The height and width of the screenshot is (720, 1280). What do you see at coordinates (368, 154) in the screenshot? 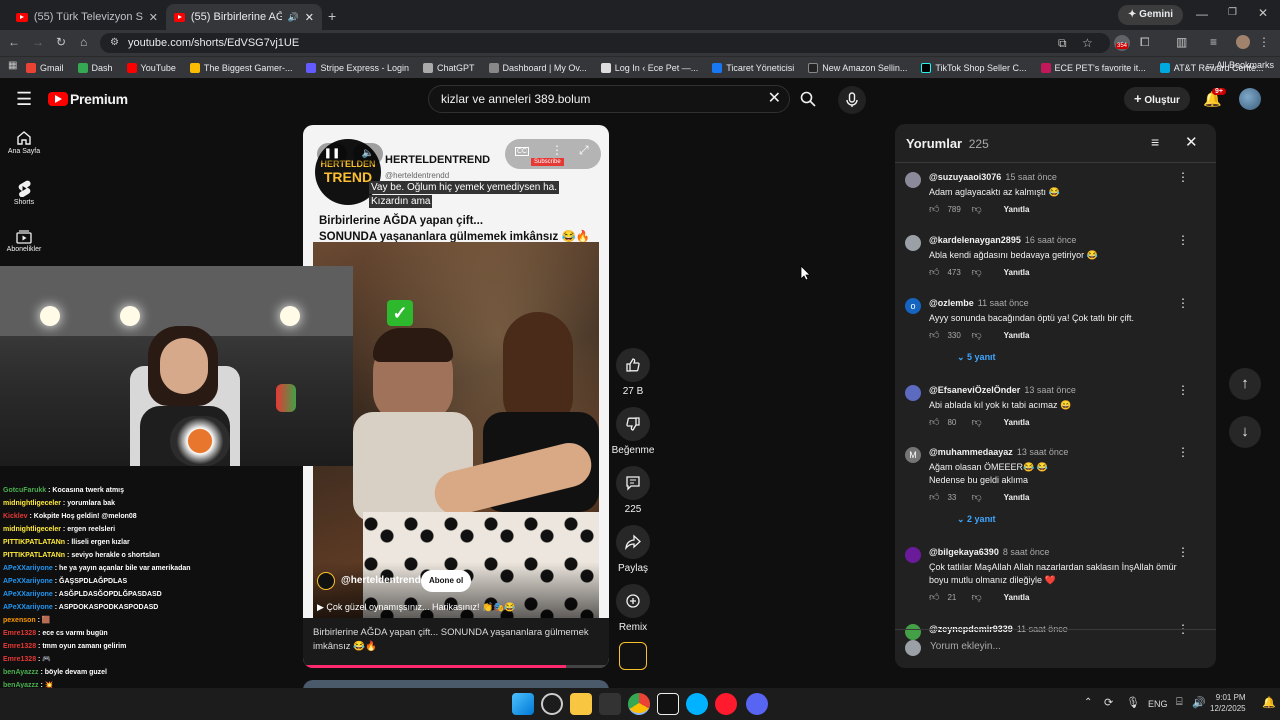
I see `volume-icon: 🔈` at bounding box center [368, 154].